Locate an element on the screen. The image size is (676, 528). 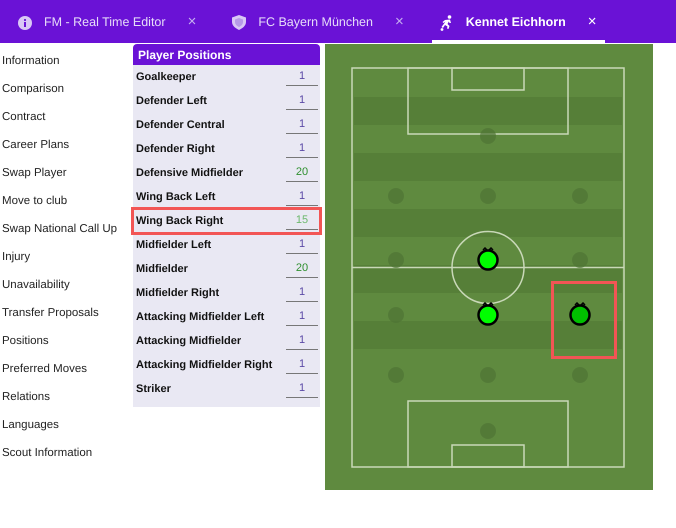
tab: FC Bayern München × is located at coordinates (318, 24).